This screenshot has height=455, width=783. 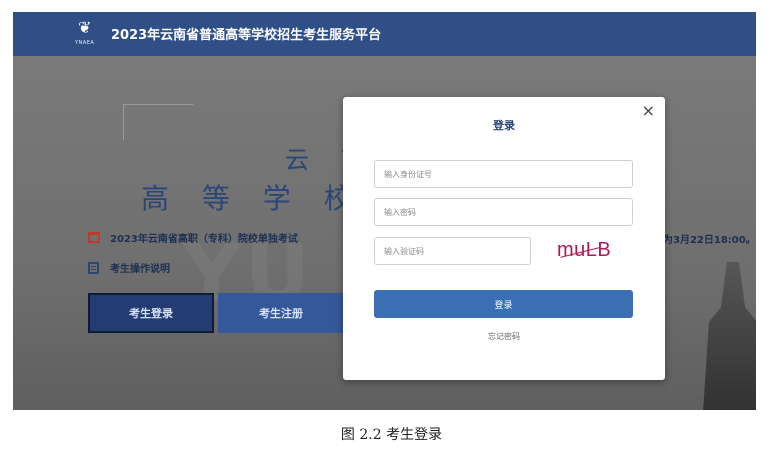 What do you see at coordinates (503, 174) in the screenshot?
I see `id-number-input` at bounding box center [503, 174].